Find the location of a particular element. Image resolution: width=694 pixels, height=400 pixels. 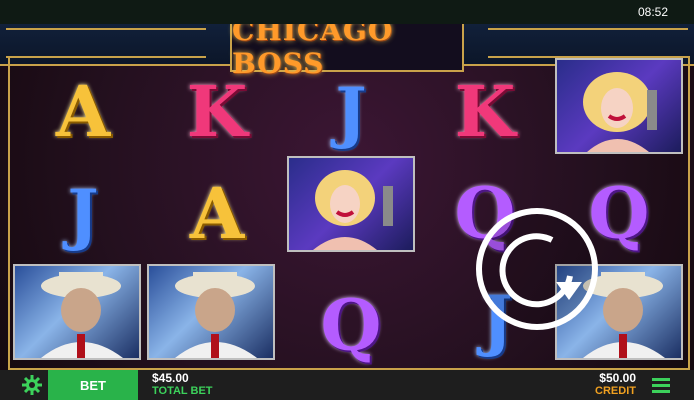

spin-icon is located at coordinates (537, 269).